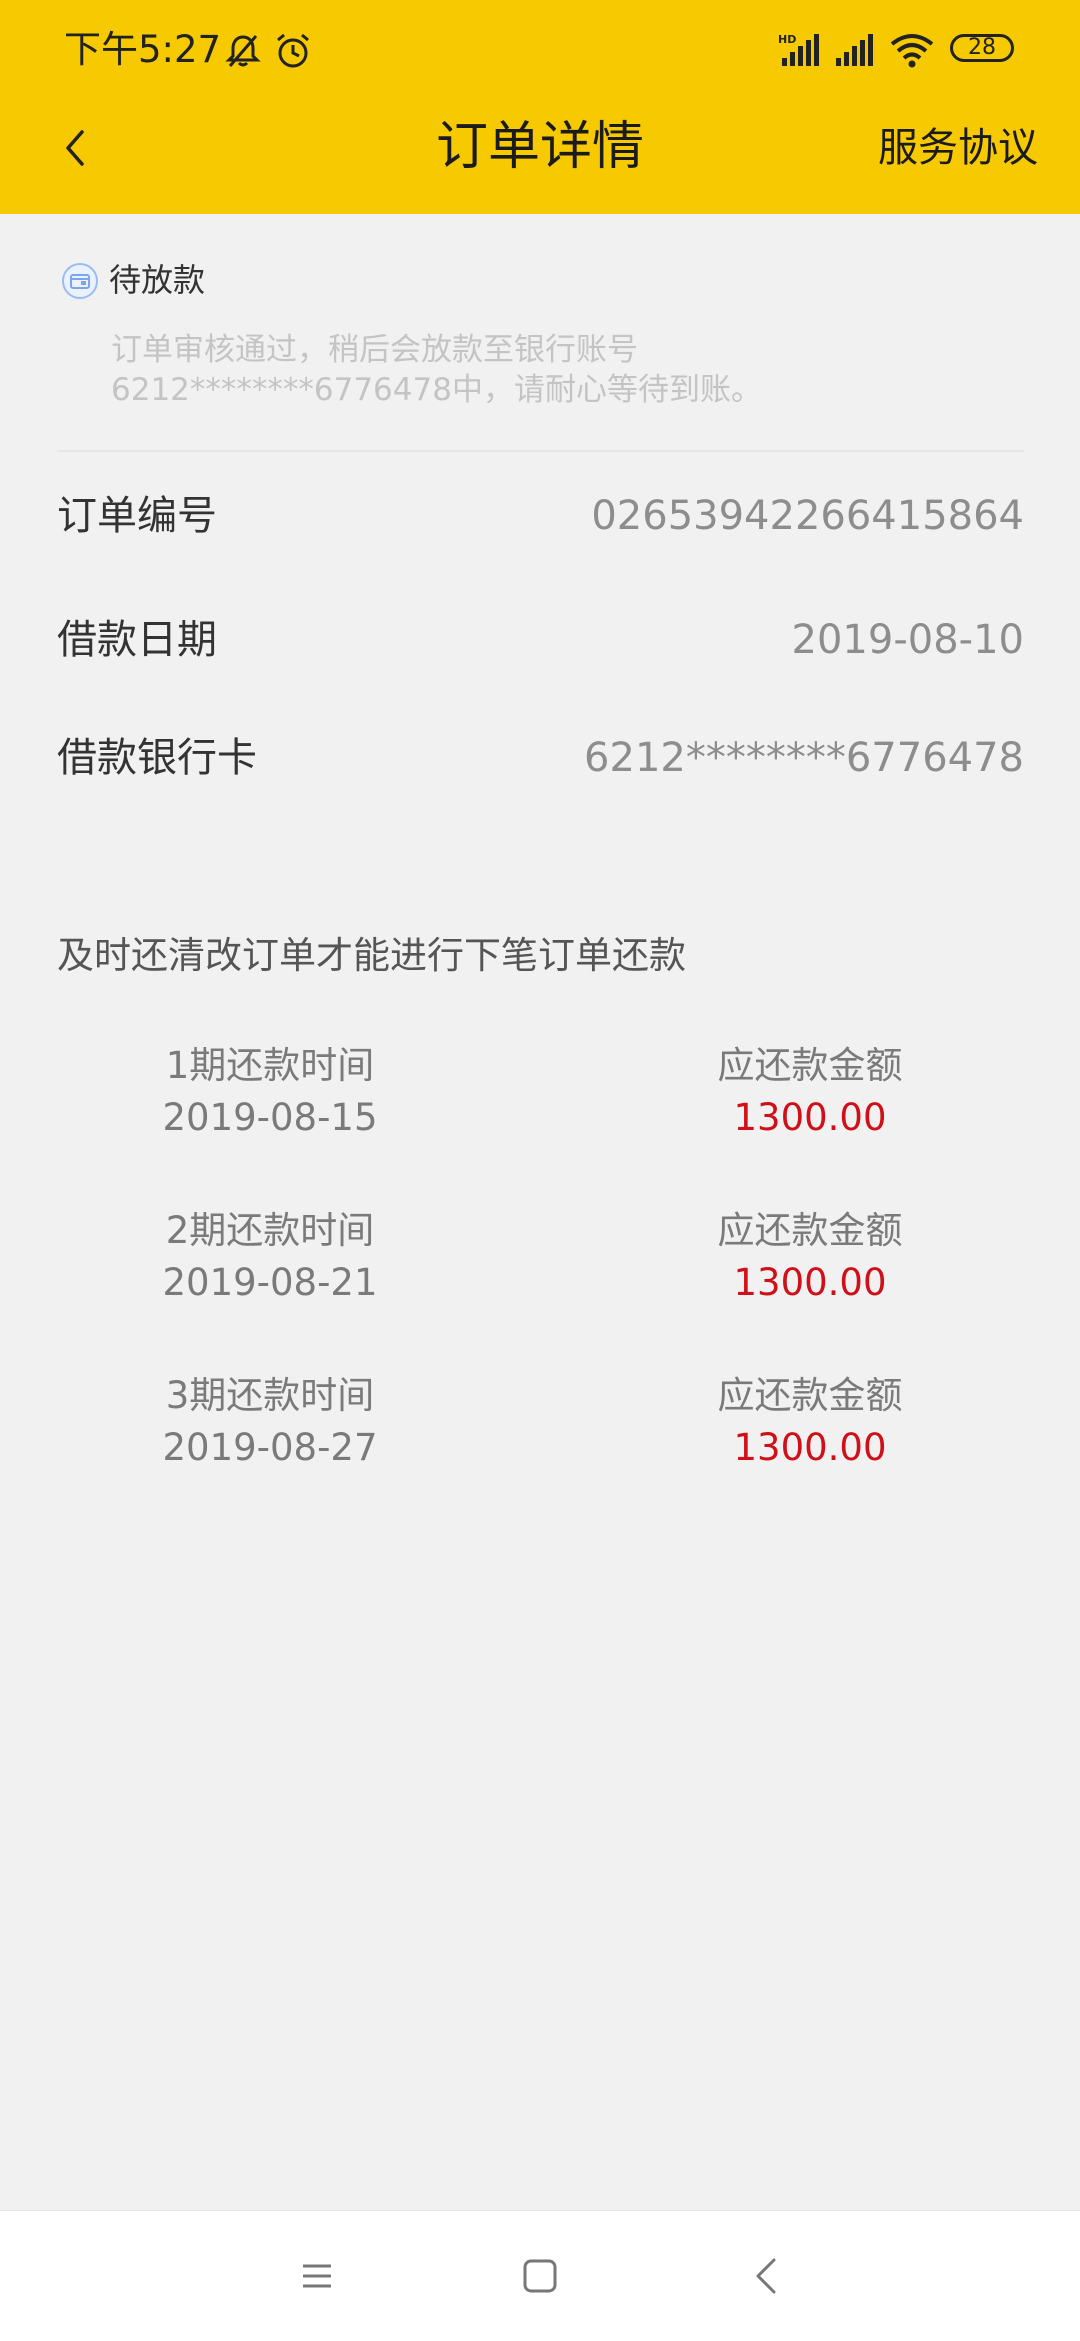 Image resolution: width=1080 pixels, height=2341 pixels. What do you see at coordinates (374, 350) in the screenshot?
I see `order-status-description-line1: 订单审核通过，稍后会放款至银行账号` at bounding box center [374, 350].